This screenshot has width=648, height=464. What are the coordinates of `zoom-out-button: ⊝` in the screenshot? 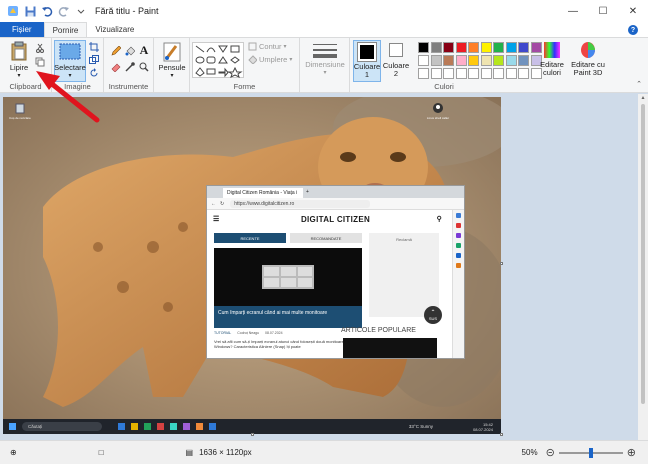 It's located at (550, 452).